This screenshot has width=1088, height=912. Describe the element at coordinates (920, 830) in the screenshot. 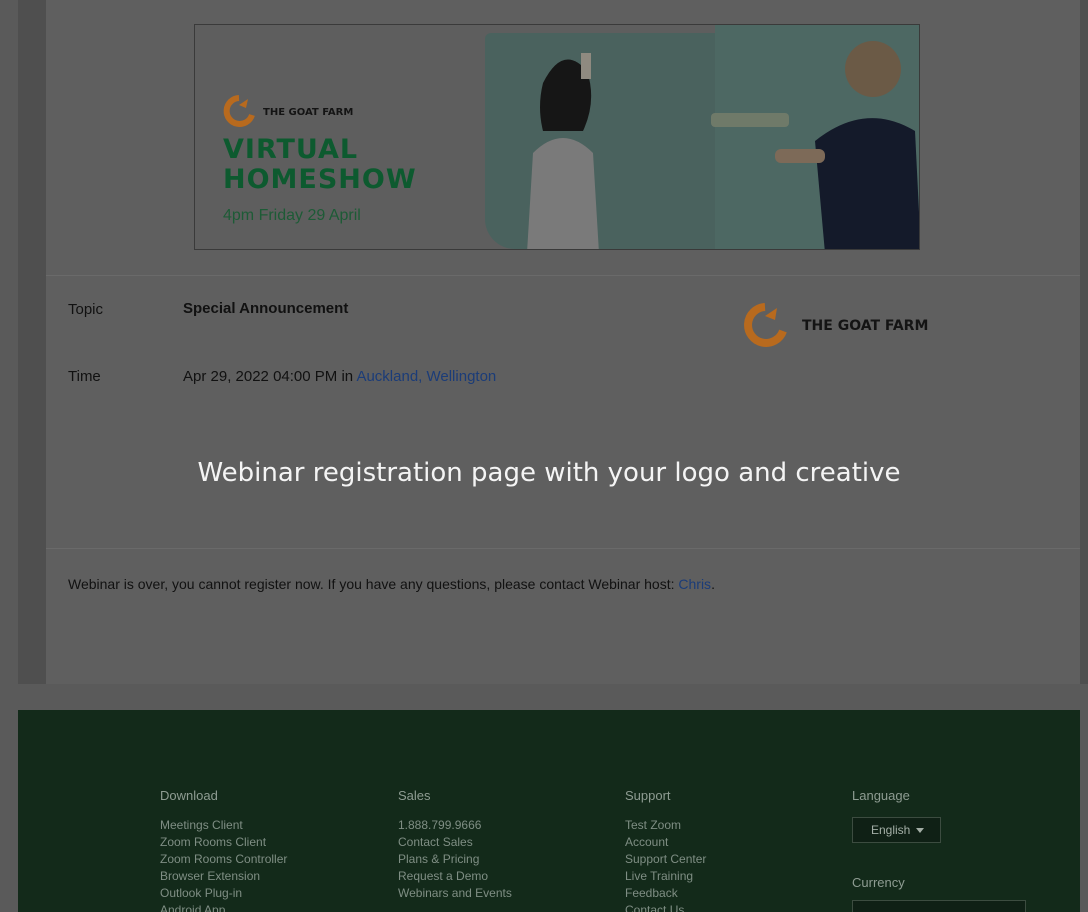

I see `caret-down-icon` at that location.